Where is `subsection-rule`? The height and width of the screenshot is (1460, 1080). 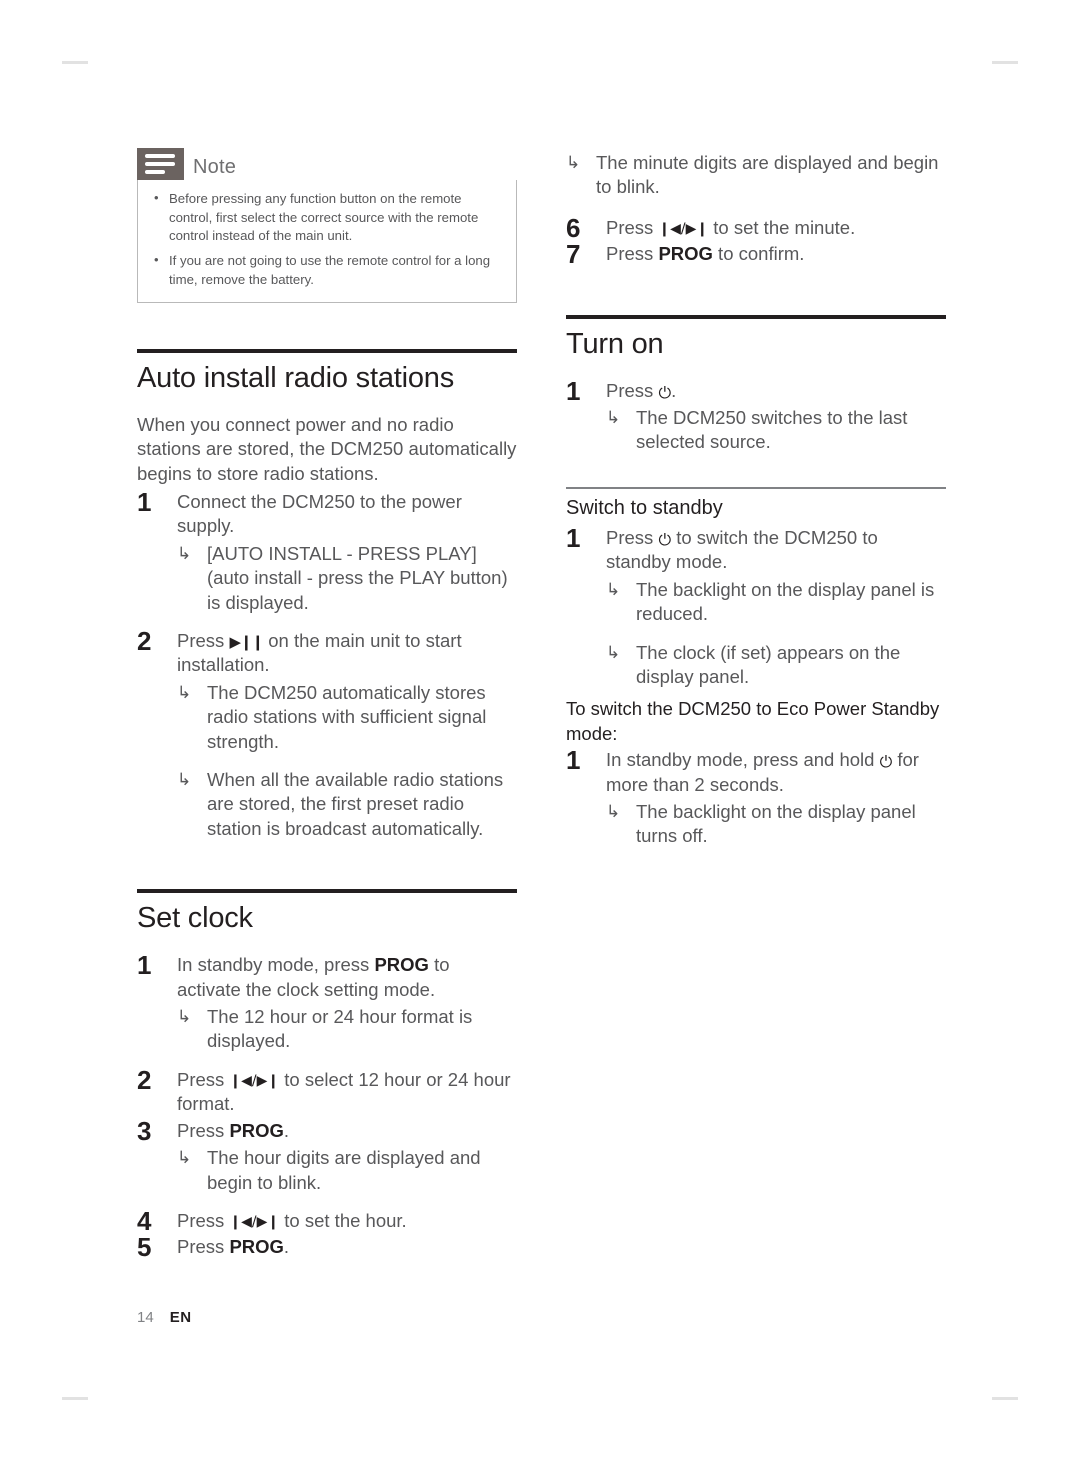
subsection-rule is located at coordinates (756, 487).